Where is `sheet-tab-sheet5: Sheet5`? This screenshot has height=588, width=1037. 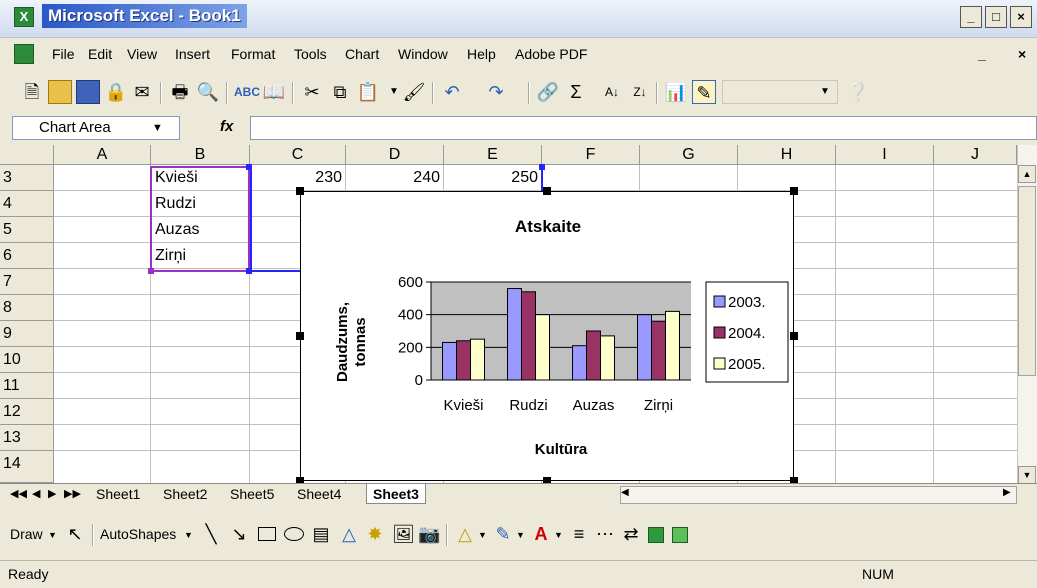 sheet-tab-sheet5: Sheet5 is located at coordinates (252, 494).